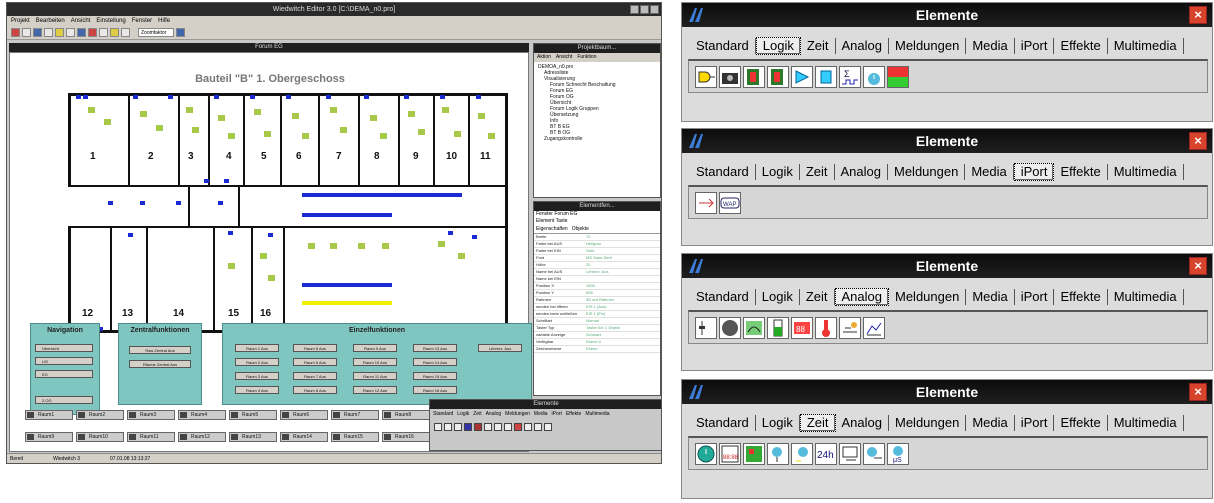 The width and height of the screenshot is (1214, 503). I want to click on graph-icon, so click(874, 327).